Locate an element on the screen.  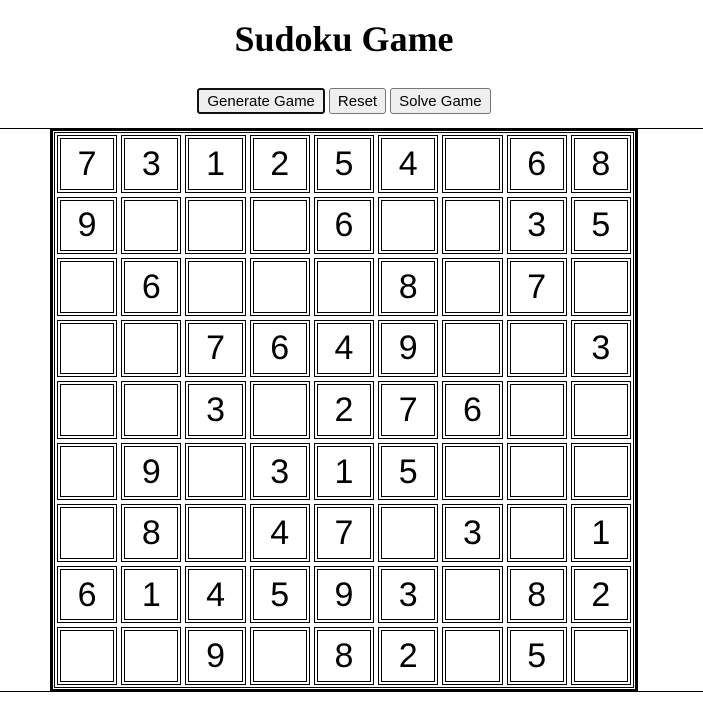
generate-game-button: Generate Game is located at coordinates (261, 101).